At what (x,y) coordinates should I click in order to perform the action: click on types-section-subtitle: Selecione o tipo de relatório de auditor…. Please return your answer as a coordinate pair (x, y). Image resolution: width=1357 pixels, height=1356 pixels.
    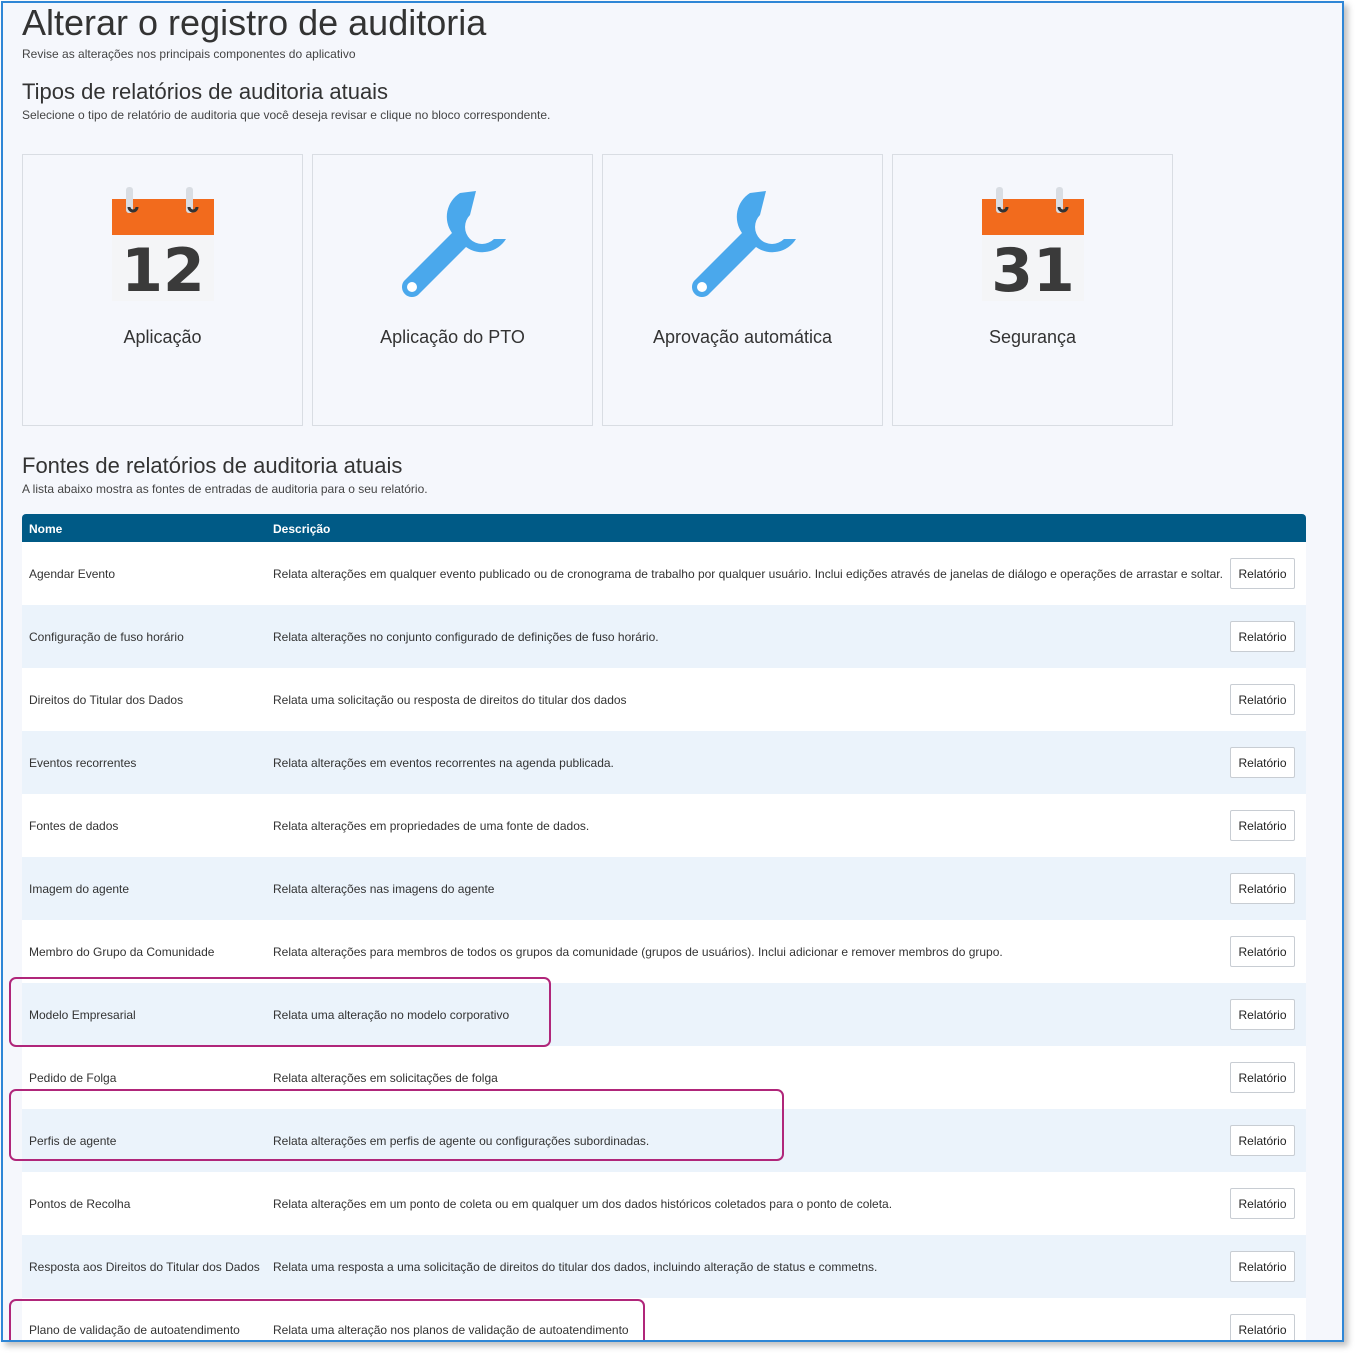
    Looking at the image, I should click on (286, 115).